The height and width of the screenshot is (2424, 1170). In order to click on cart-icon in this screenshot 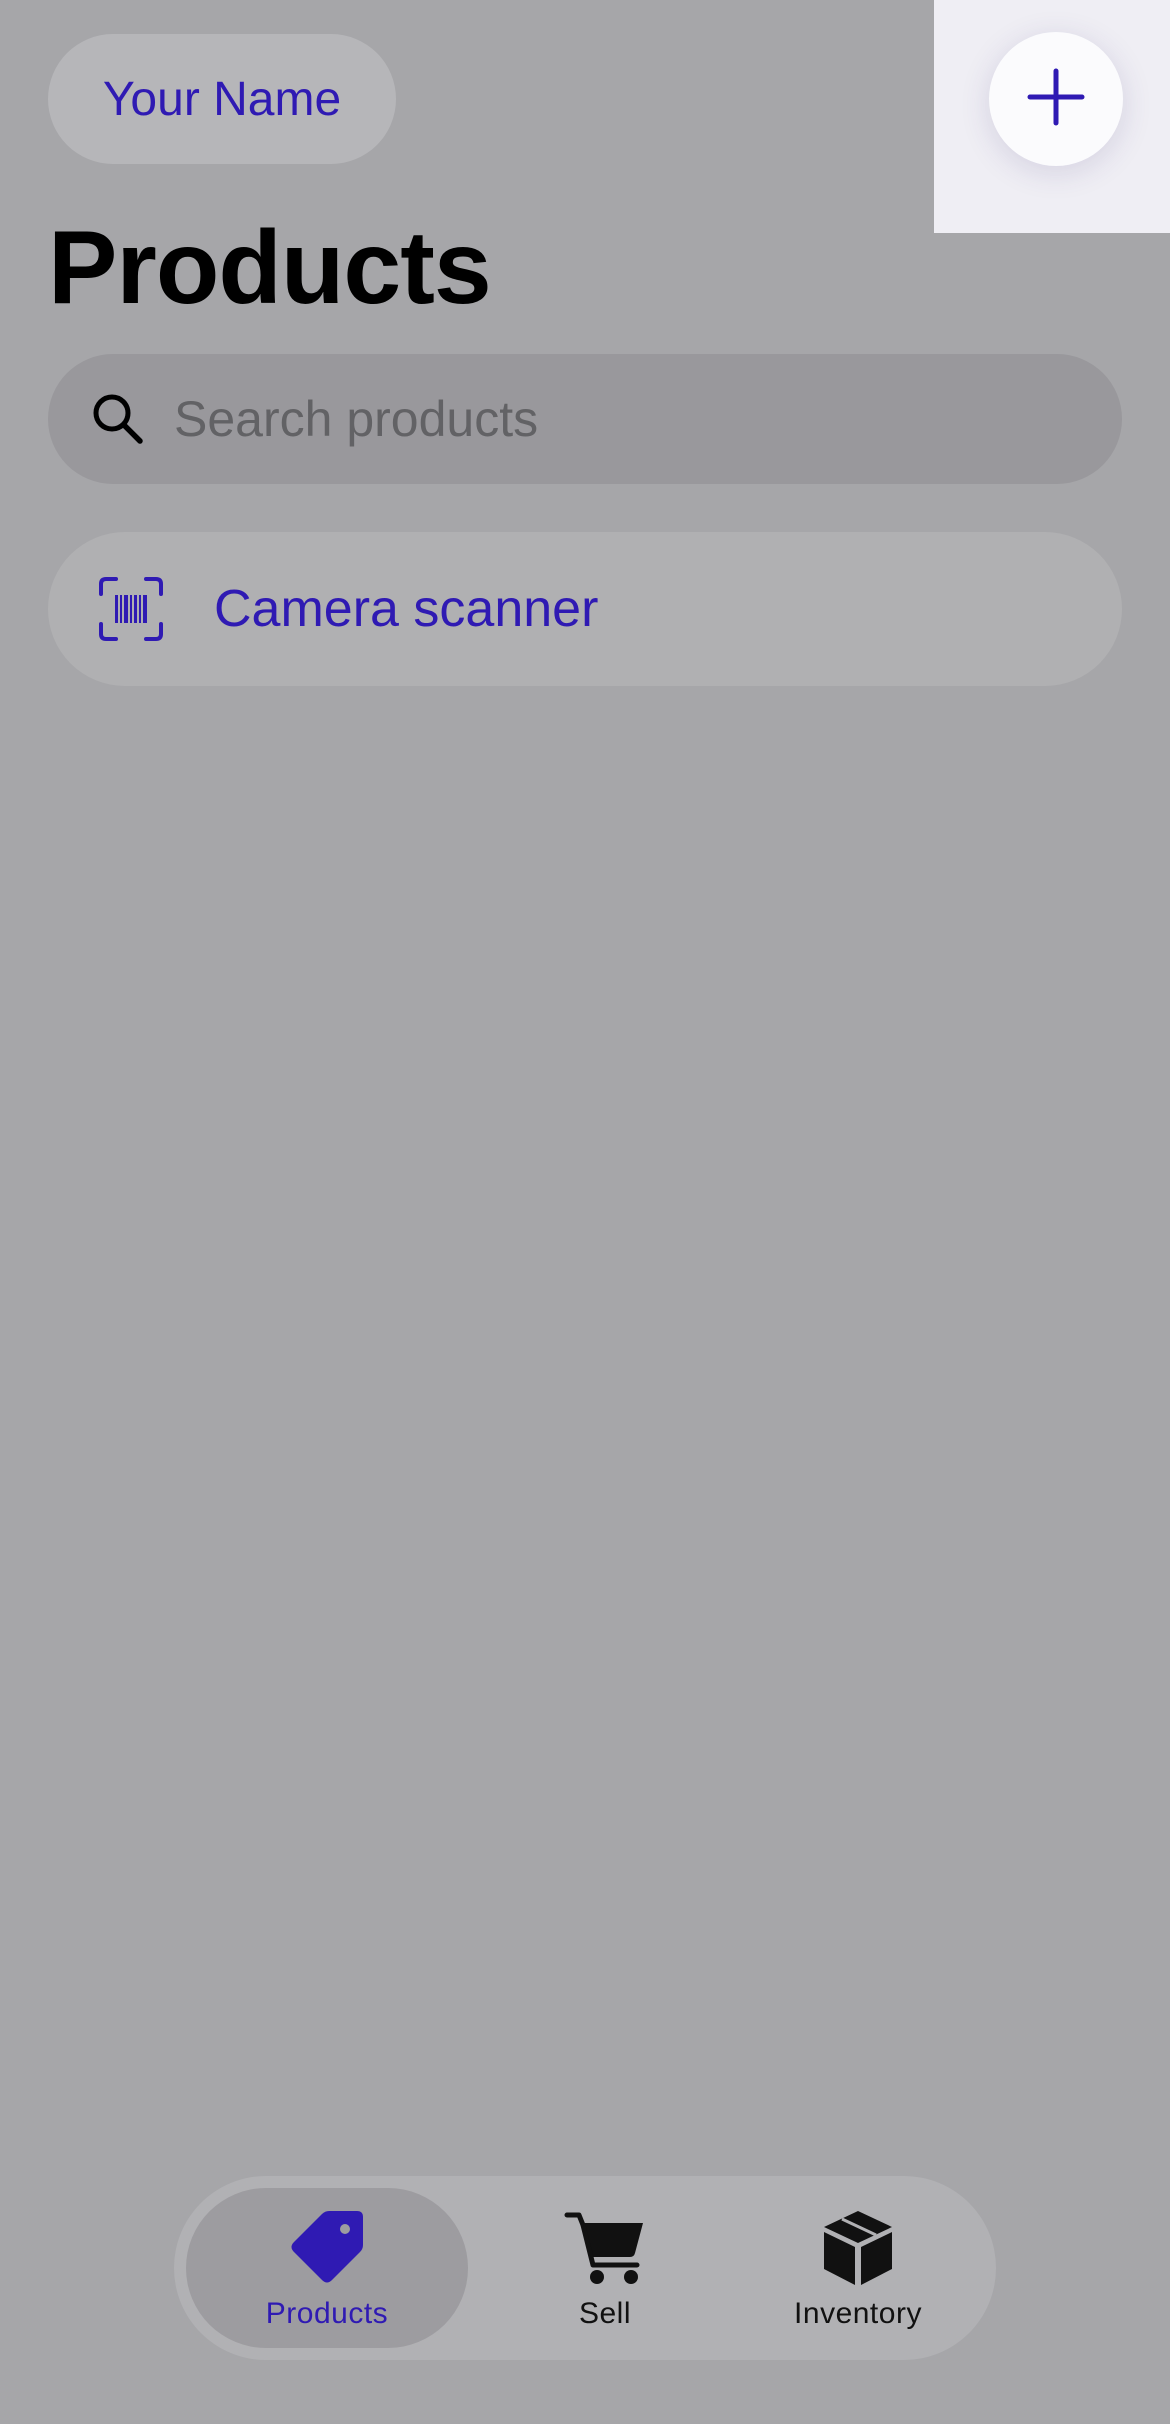, I will do `click(605, 2247)`.